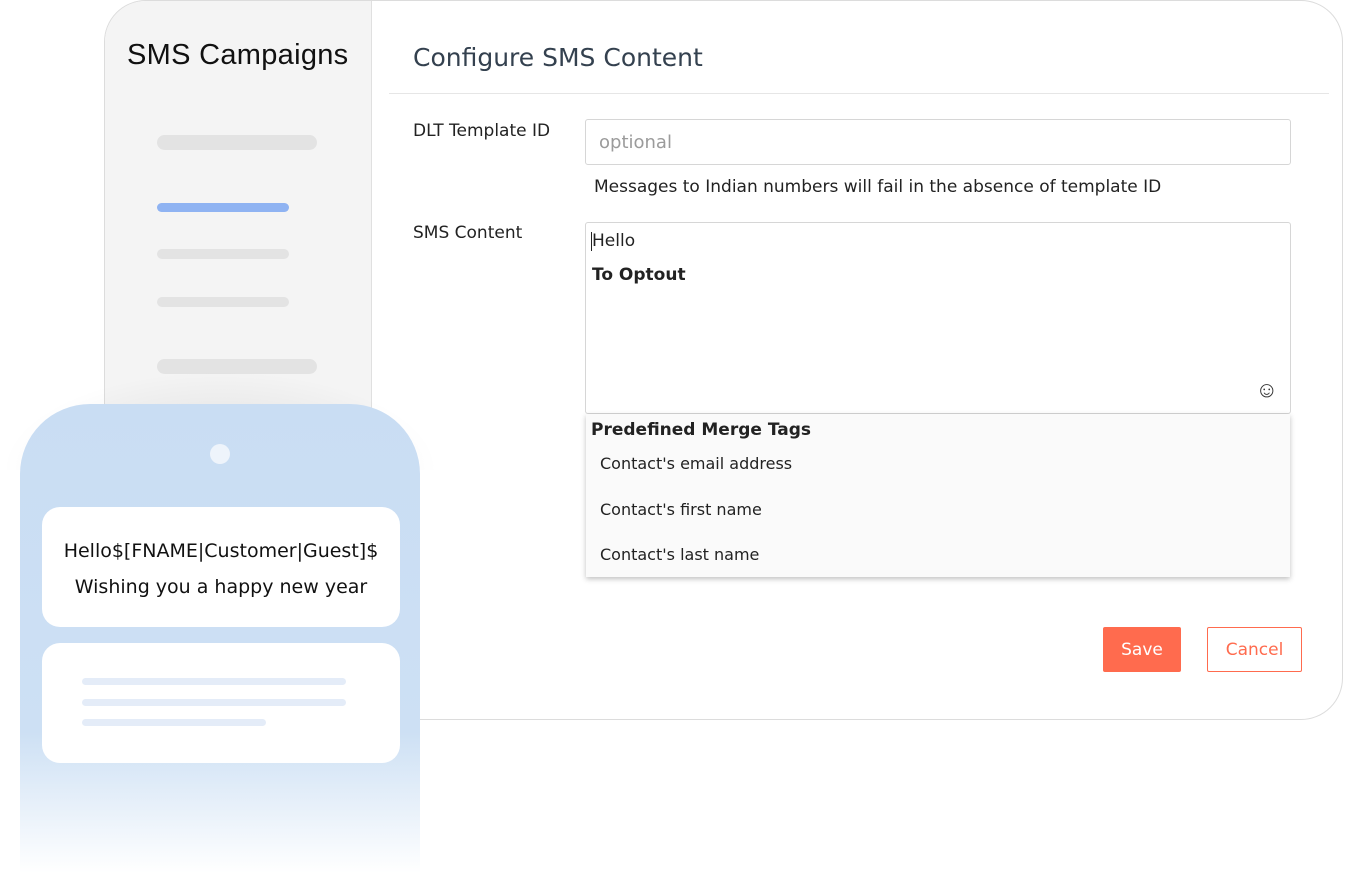  I want to click on cancel-button: Cancel, so click(1254, 649).